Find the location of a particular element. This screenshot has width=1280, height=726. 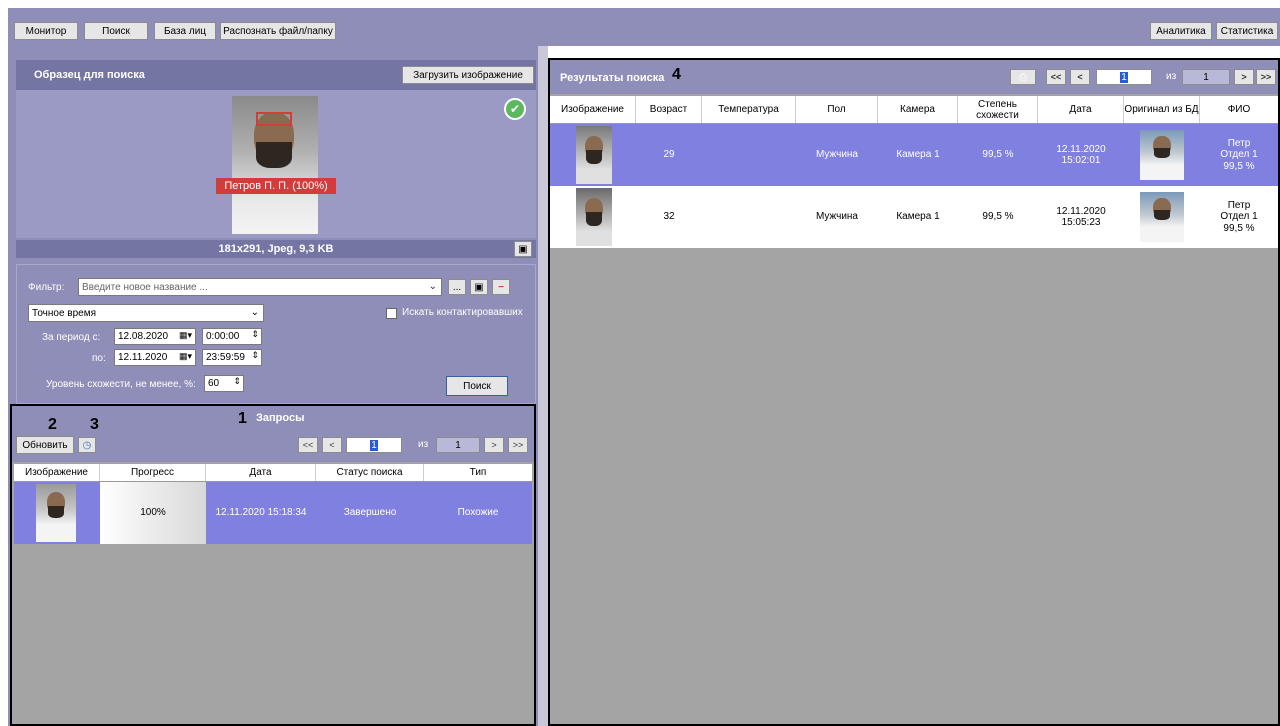

sample-image-area: Петров П. П. (100%) ✔ is located at coordinates (276, 164).